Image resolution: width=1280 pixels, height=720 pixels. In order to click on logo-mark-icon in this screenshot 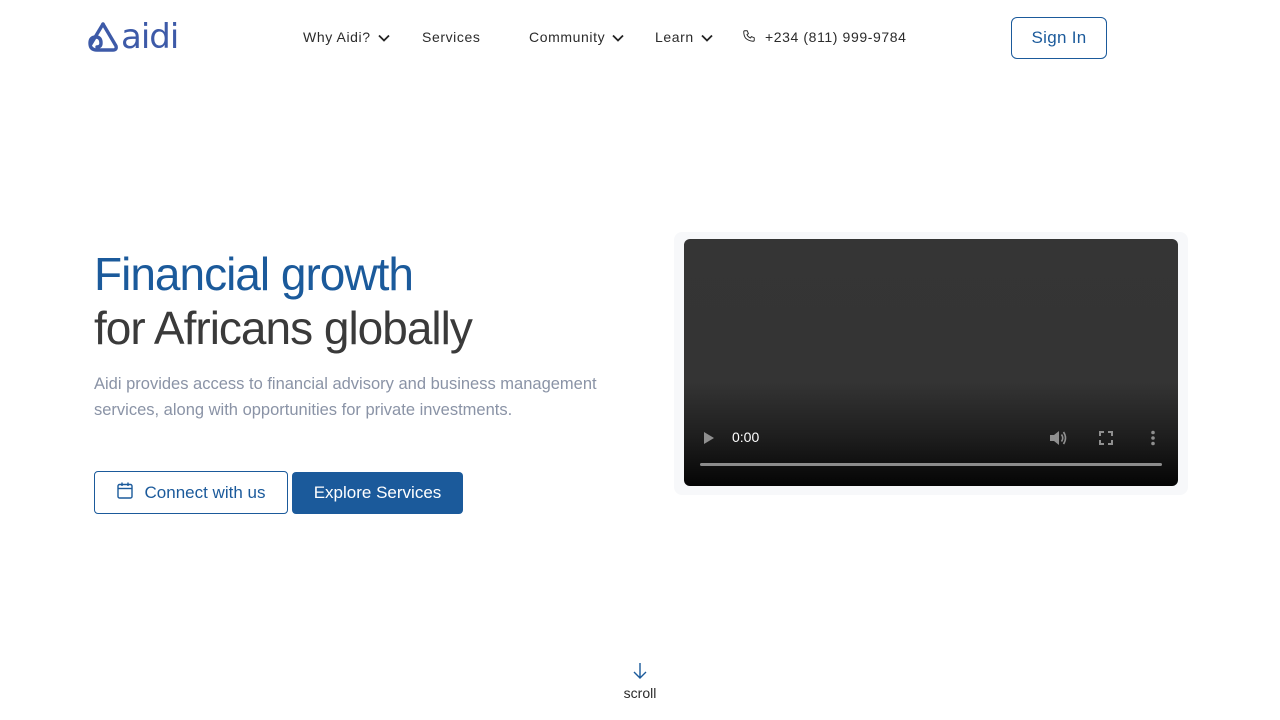, I will do `click(103, 37)`.